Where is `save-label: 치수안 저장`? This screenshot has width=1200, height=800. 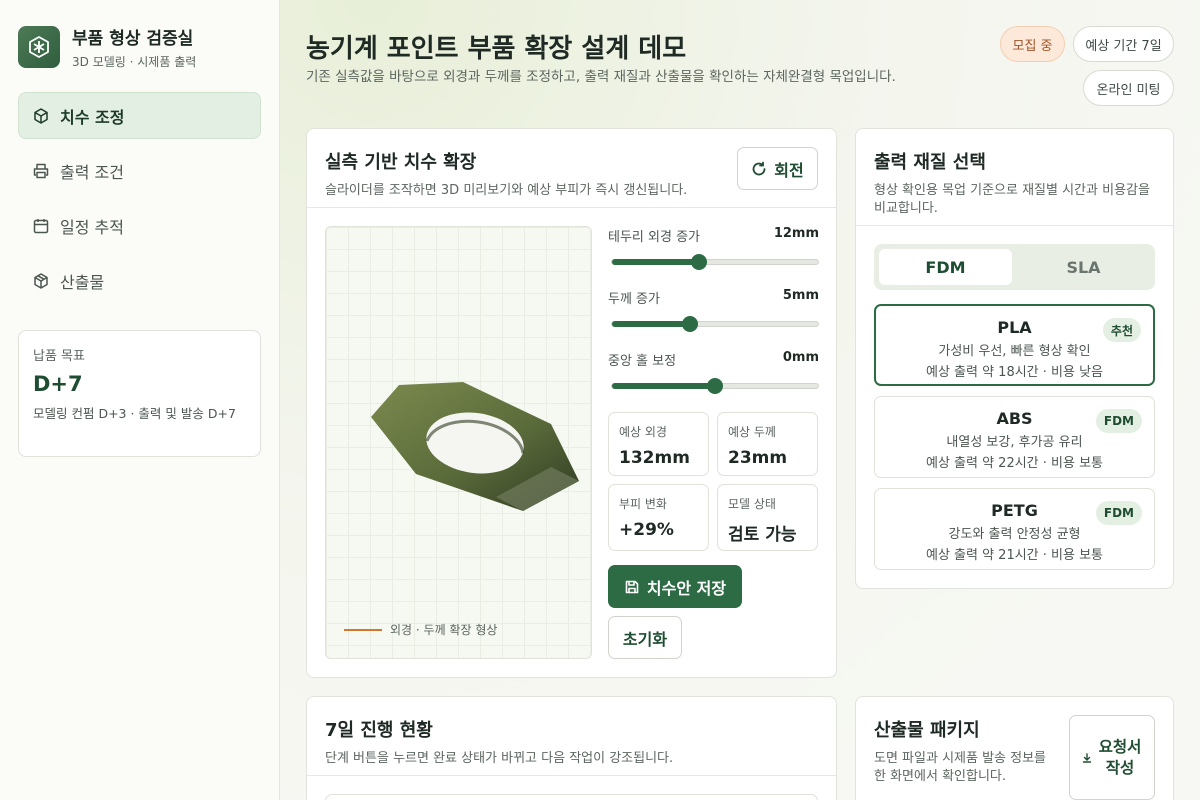
save-label: 치수안 저장 is located at coordinates (686, 588).